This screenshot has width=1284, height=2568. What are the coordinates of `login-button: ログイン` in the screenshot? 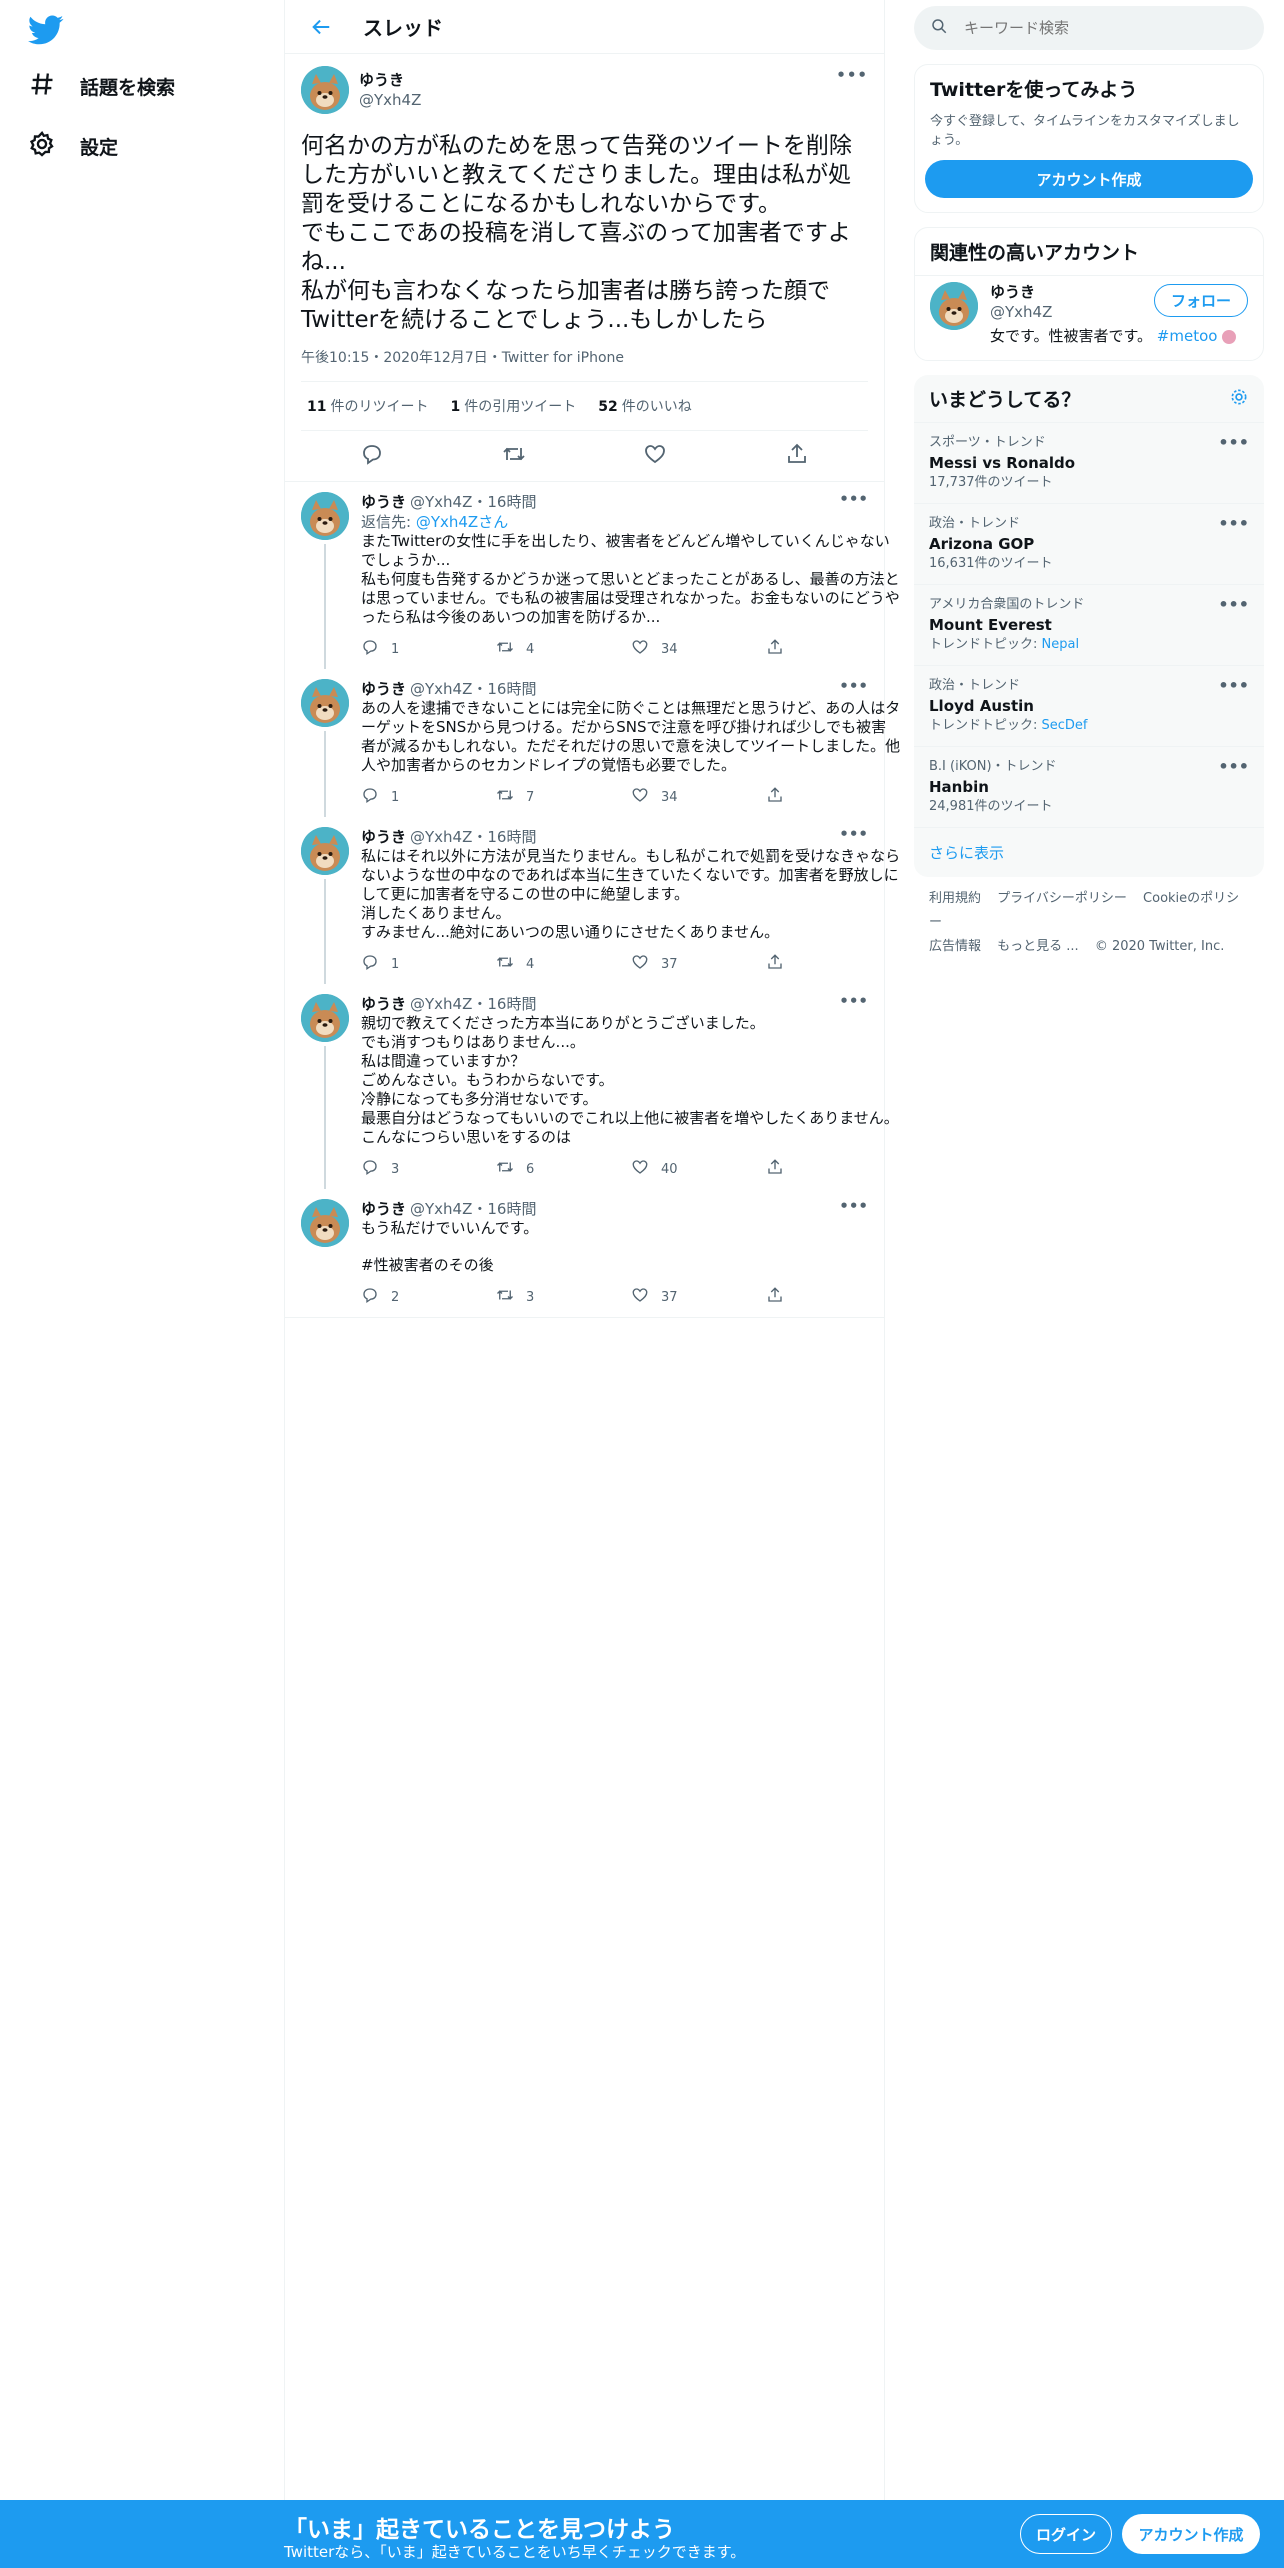 It's located at (1066, 2534).